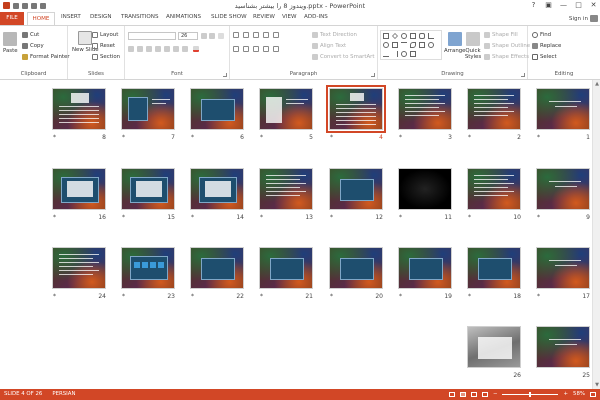  What do you see at coordinates (167, 49) in the screenshot?
I see `strikethrough-button` at bounding box center [167, 49].